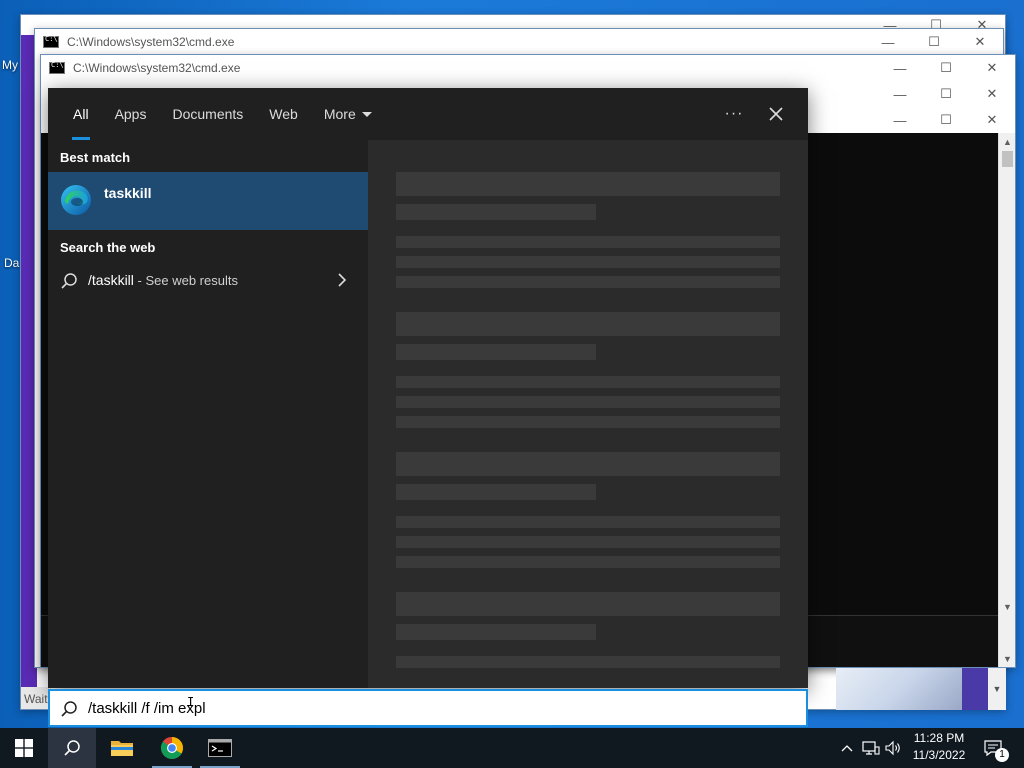 The image size is (1024, 768). I want to click on web-result-suffix: - See web results, so click(185, 280).